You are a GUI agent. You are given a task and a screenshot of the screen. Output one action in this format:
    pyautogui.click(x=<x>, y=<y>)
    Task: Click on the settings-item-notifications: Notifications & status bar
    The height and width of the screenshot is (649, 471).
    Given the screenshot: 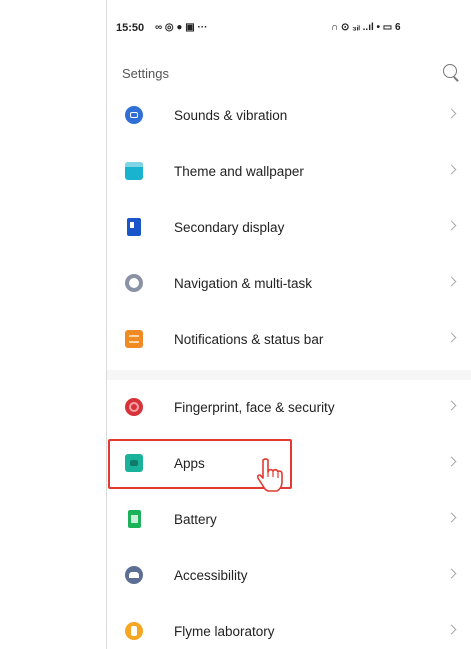 What is the action you would take?
    pyautogui.click(x=289, y=340)
    